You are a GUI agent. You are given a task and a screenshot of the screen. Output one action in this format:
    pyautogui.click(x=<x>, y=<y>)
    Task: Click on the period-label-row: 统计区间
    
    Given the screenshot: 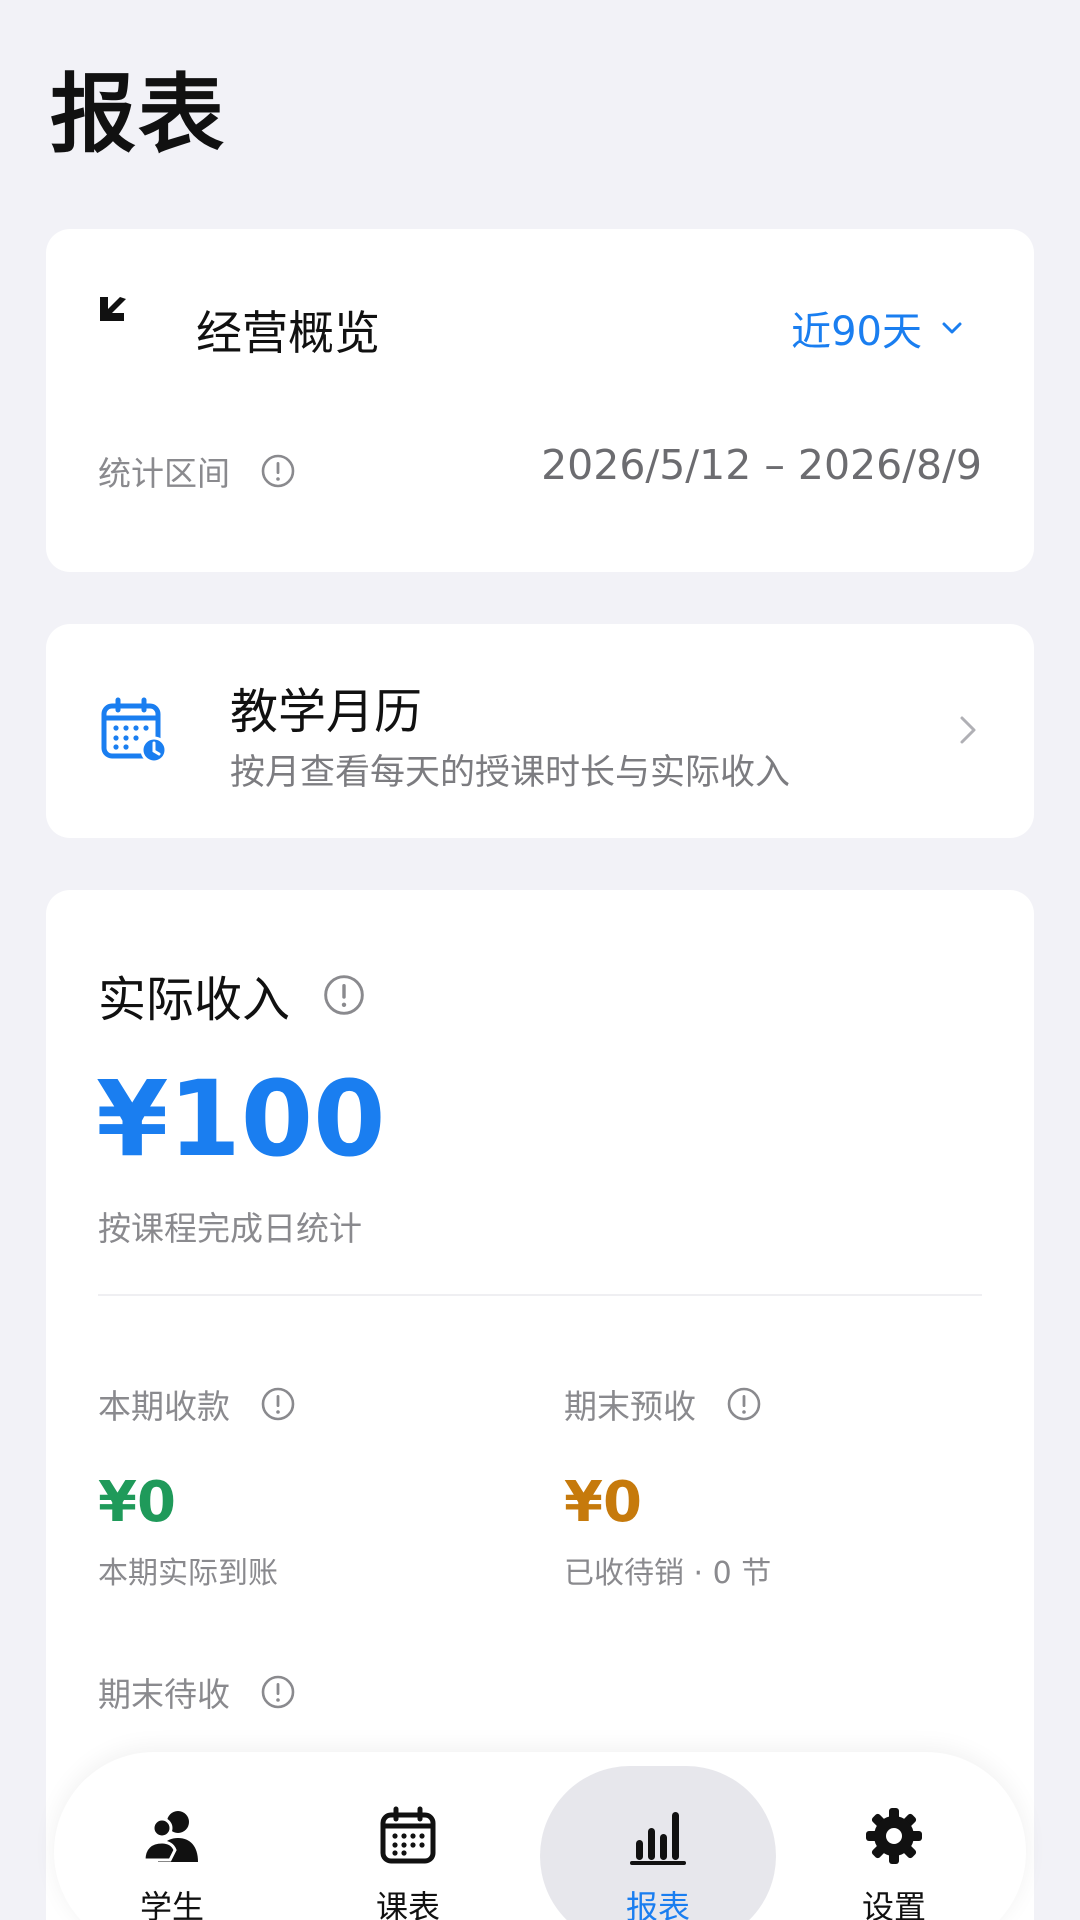 What is the action you would take?
    pyautogui.click(x=197, y=471)
    